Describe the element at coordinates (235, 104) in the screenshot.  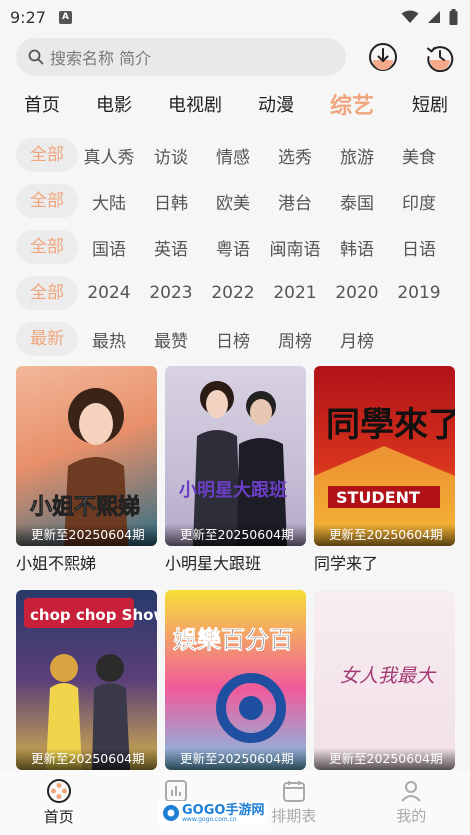
I see `category-tabs: 首页 电影 电视剧 动漫 综艺 短剧` at that location.